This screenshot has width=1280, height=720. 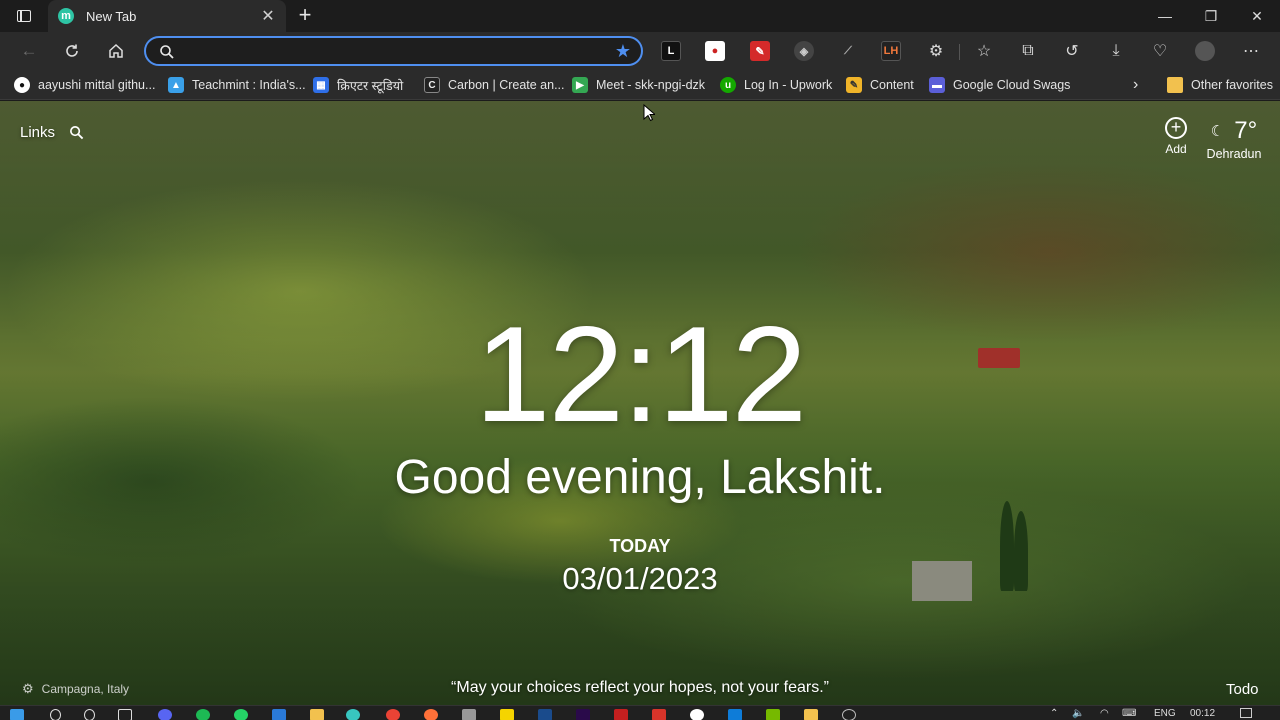 I want to click on spotify-icon, so click(x=203, y=714).